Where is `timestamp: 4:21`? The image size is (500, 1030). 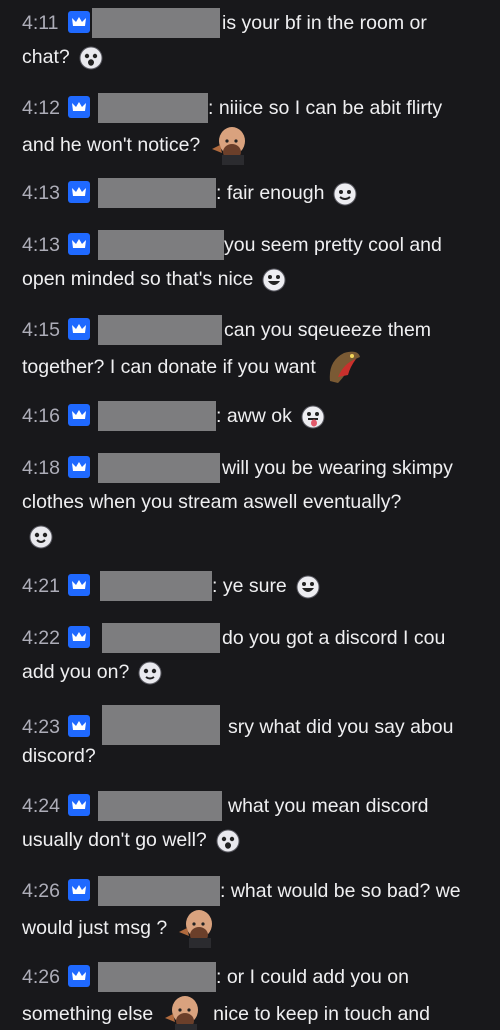 timestamp: 4:21 is located at coordinates (41, 586).